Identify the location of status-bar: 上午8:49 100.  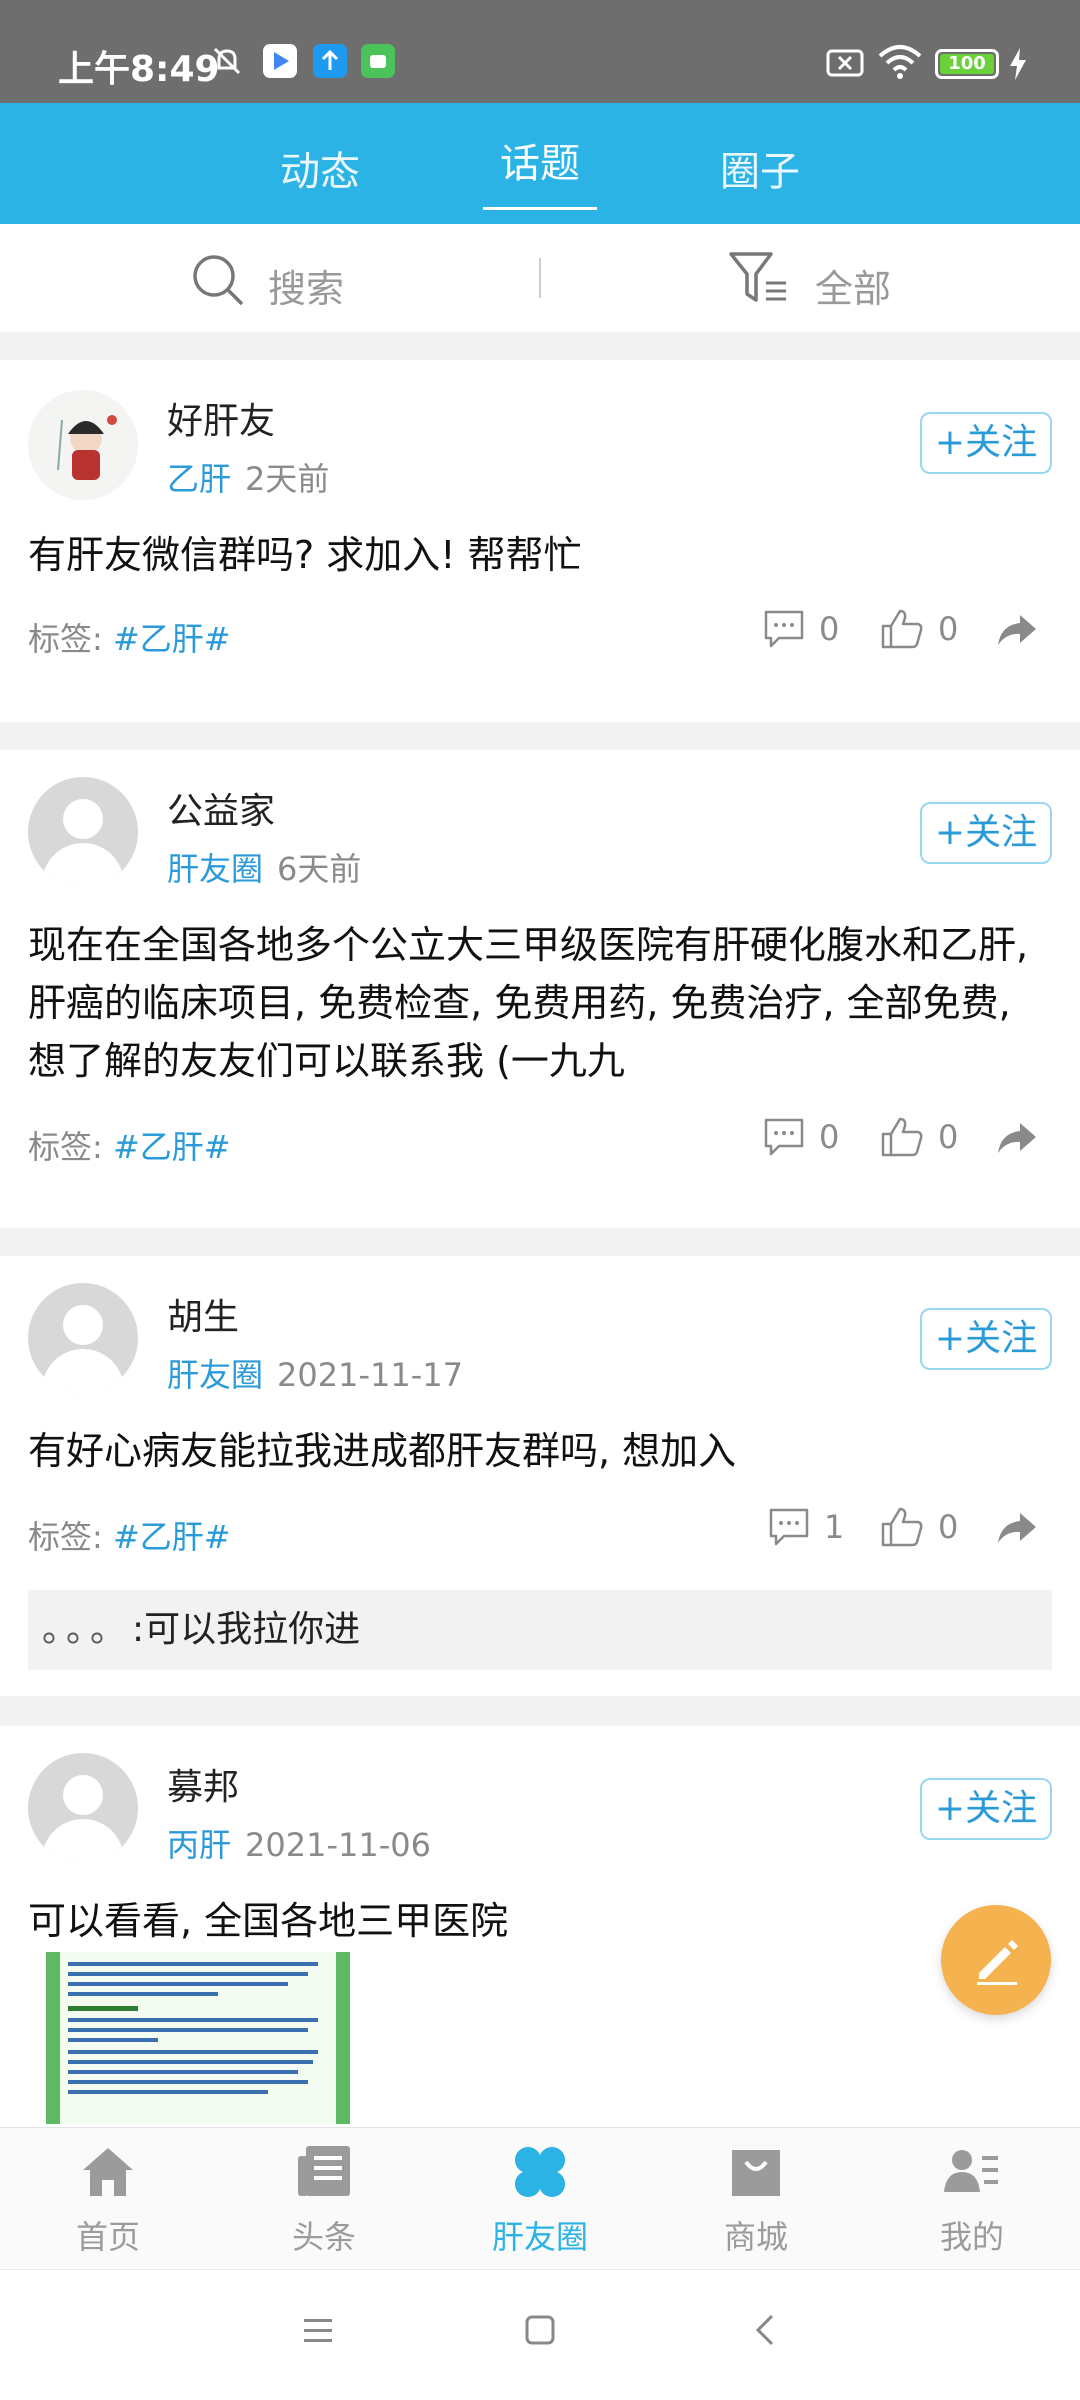
(540, 51).